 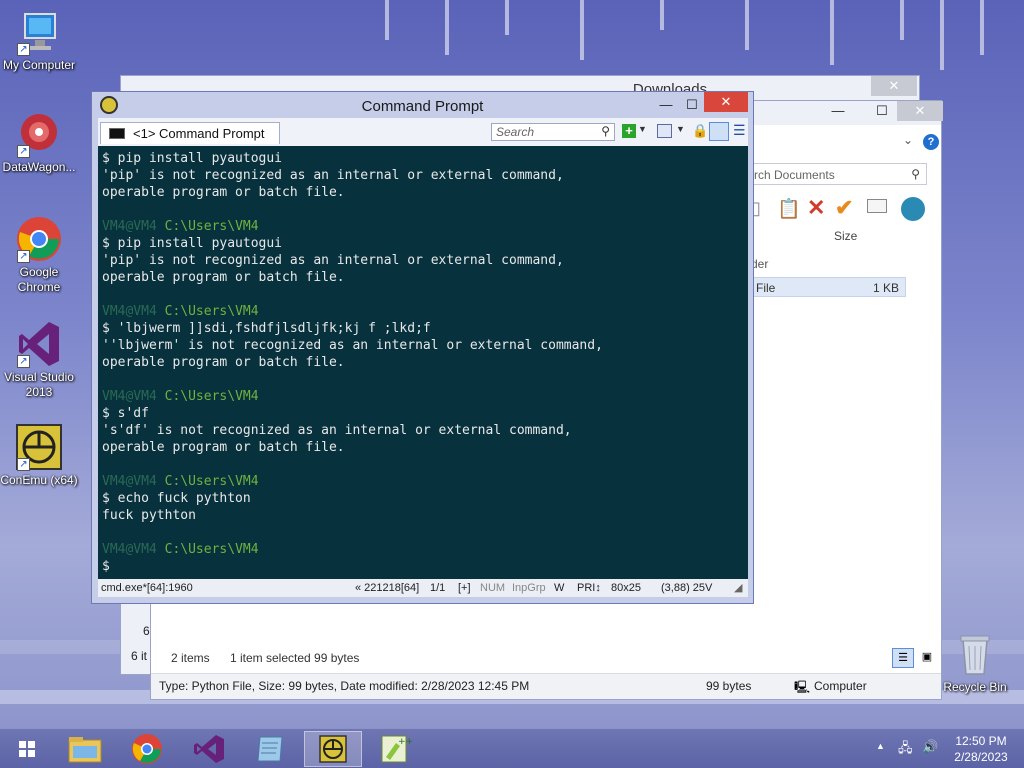 I want to click on desktop-icon-label: ConEmu (x64), so click(x=39, y=480).